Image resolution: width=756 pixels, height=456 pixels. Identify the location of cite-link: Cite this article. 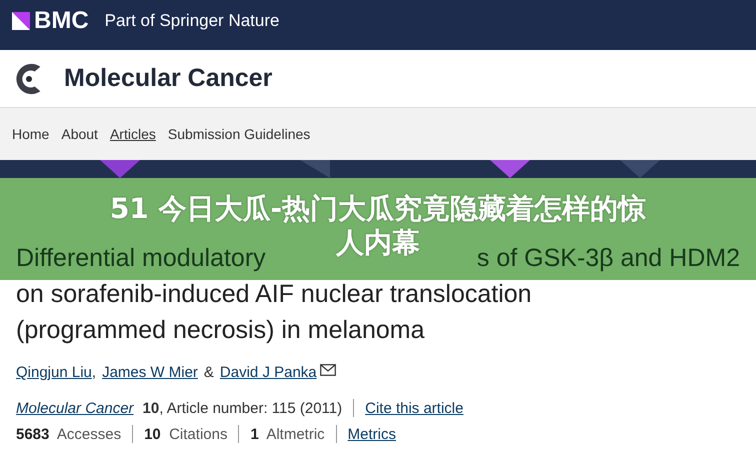
(414, 408).